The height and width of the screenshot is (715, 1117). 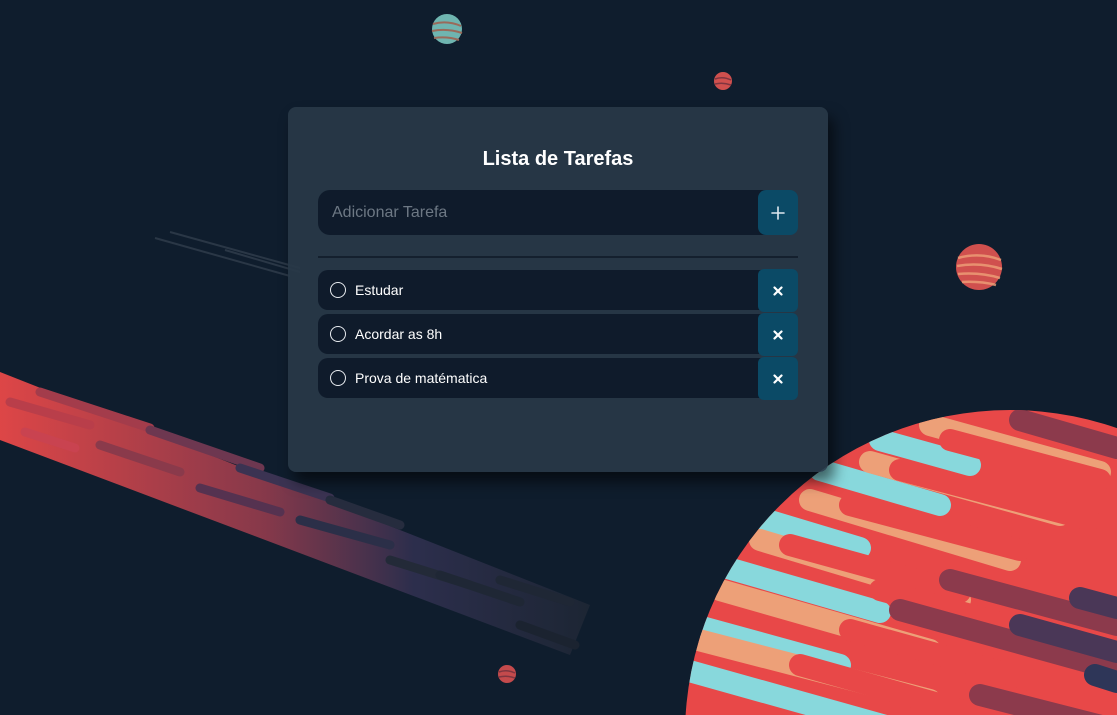 I want to click on add-task-row, so click(x=558, y=212).